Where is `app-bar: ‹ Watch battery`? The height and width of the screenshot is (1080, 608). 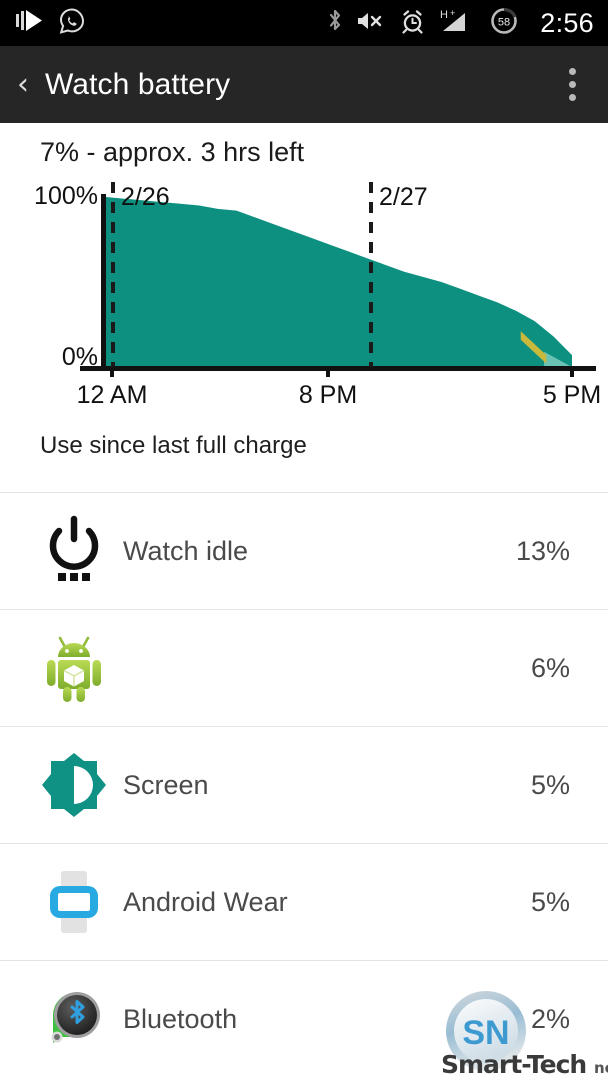 app-bar: ‹ Watch battery is located at coordinates (304, 84).